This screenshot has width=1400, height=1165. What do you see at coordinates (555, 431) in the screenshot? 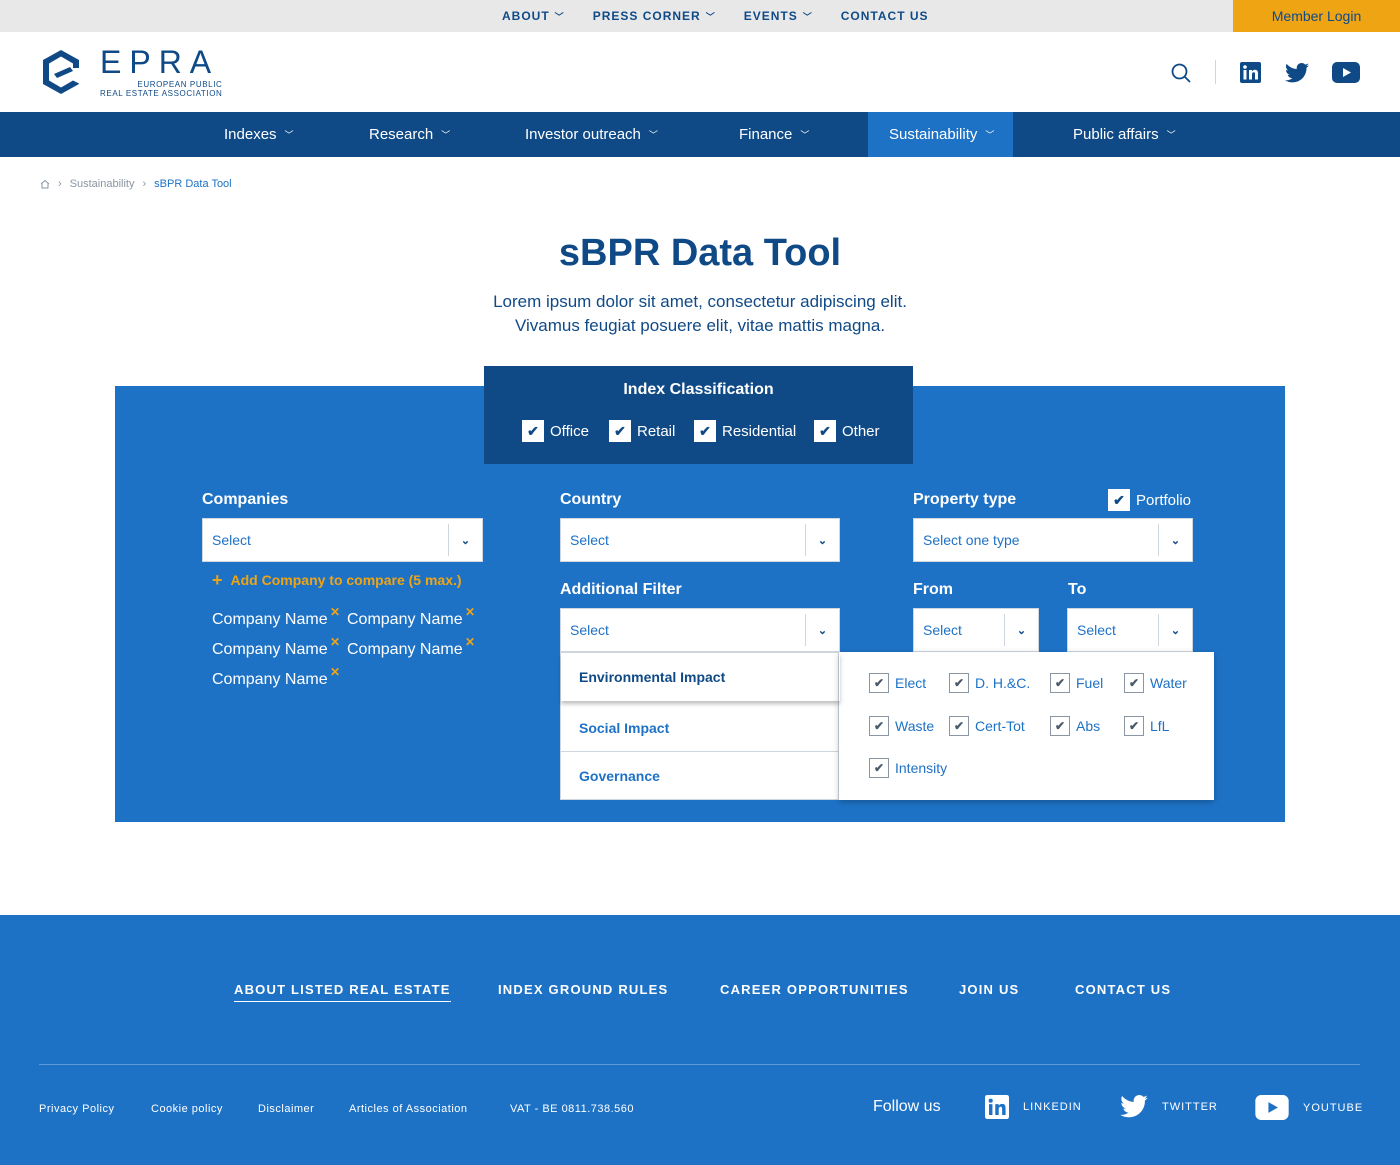
I see `checkbox-office: ✔ Office` at bounding box center [555, 431].